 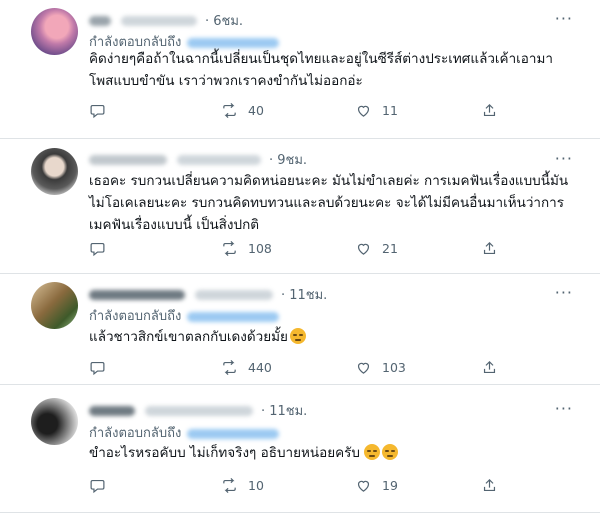 I want to click on like-count: 11, so click(x=390, y=110).